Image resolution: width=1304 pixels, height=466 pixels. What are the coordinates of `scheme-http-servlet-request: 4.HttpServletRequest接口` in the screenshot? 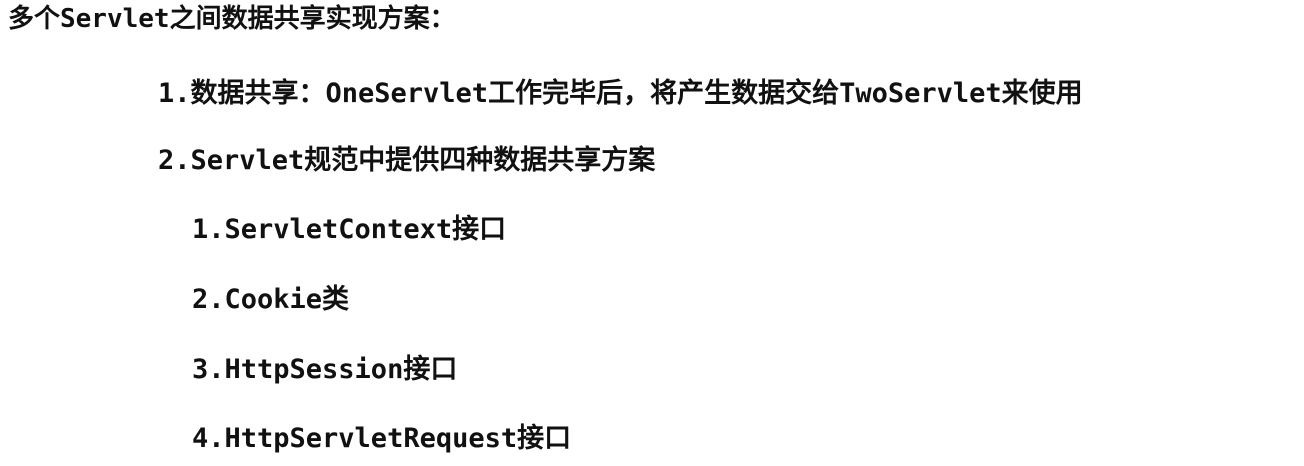 It's located at (382, 438).